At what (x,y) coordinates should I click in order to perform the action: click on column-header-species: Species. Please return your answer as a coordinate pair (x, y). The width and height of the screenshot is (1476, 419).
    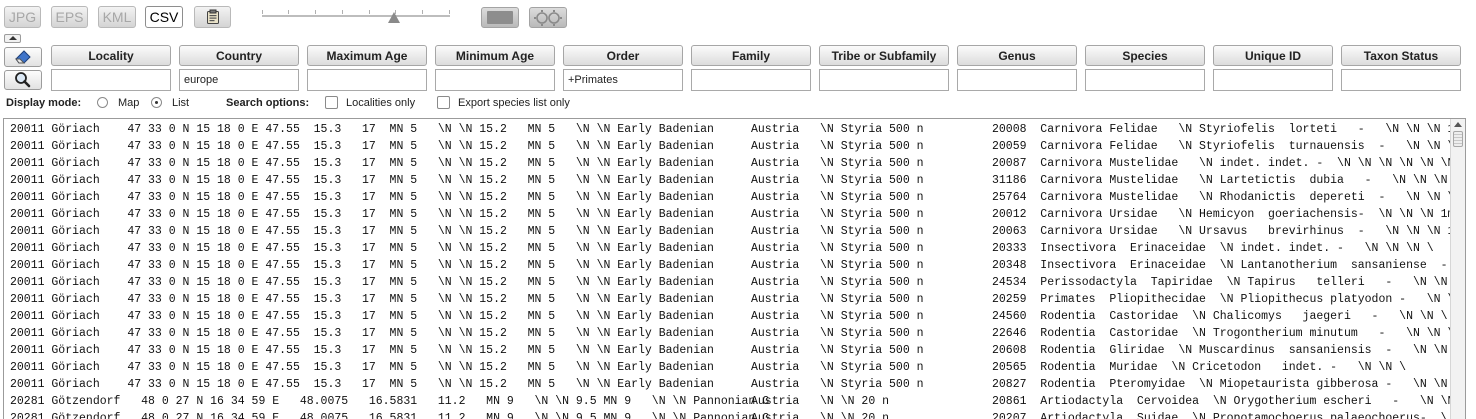
    Looking at the image, I should click on (1145, 55).